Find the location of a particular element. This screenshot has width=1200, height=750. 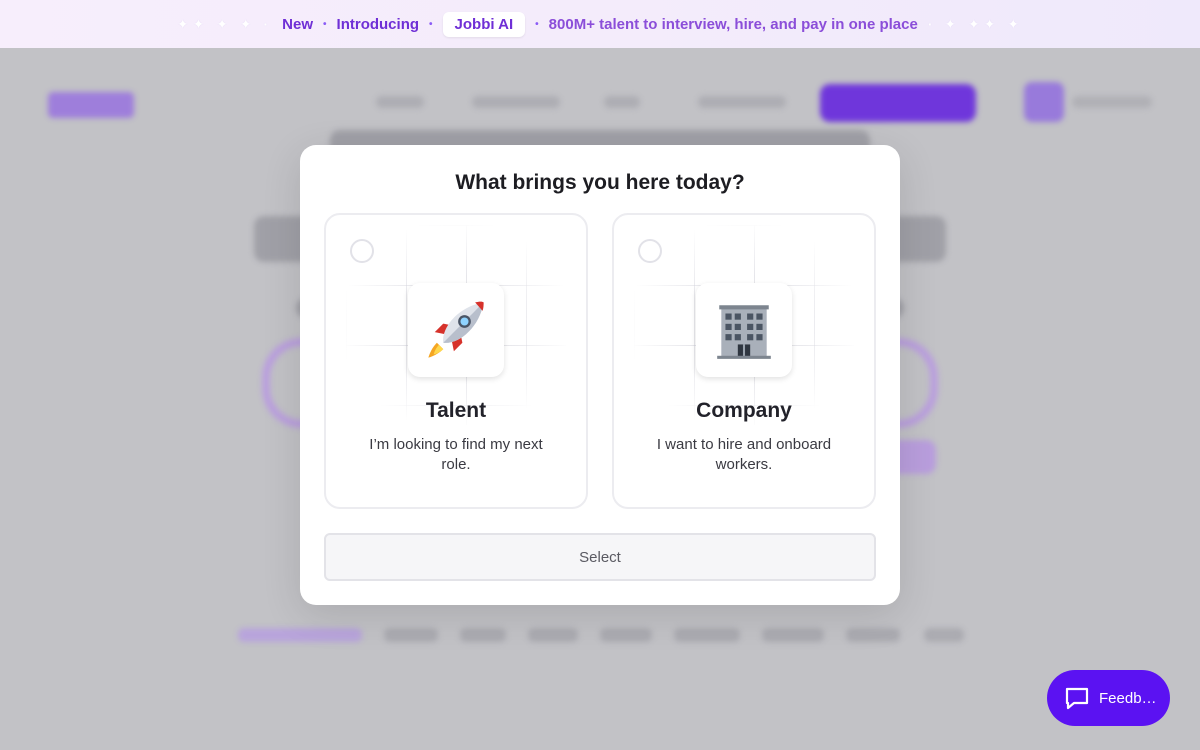

sparkles-right-icon: · ✦ ✦✦ ✦ is located at coordinates (975, 23).